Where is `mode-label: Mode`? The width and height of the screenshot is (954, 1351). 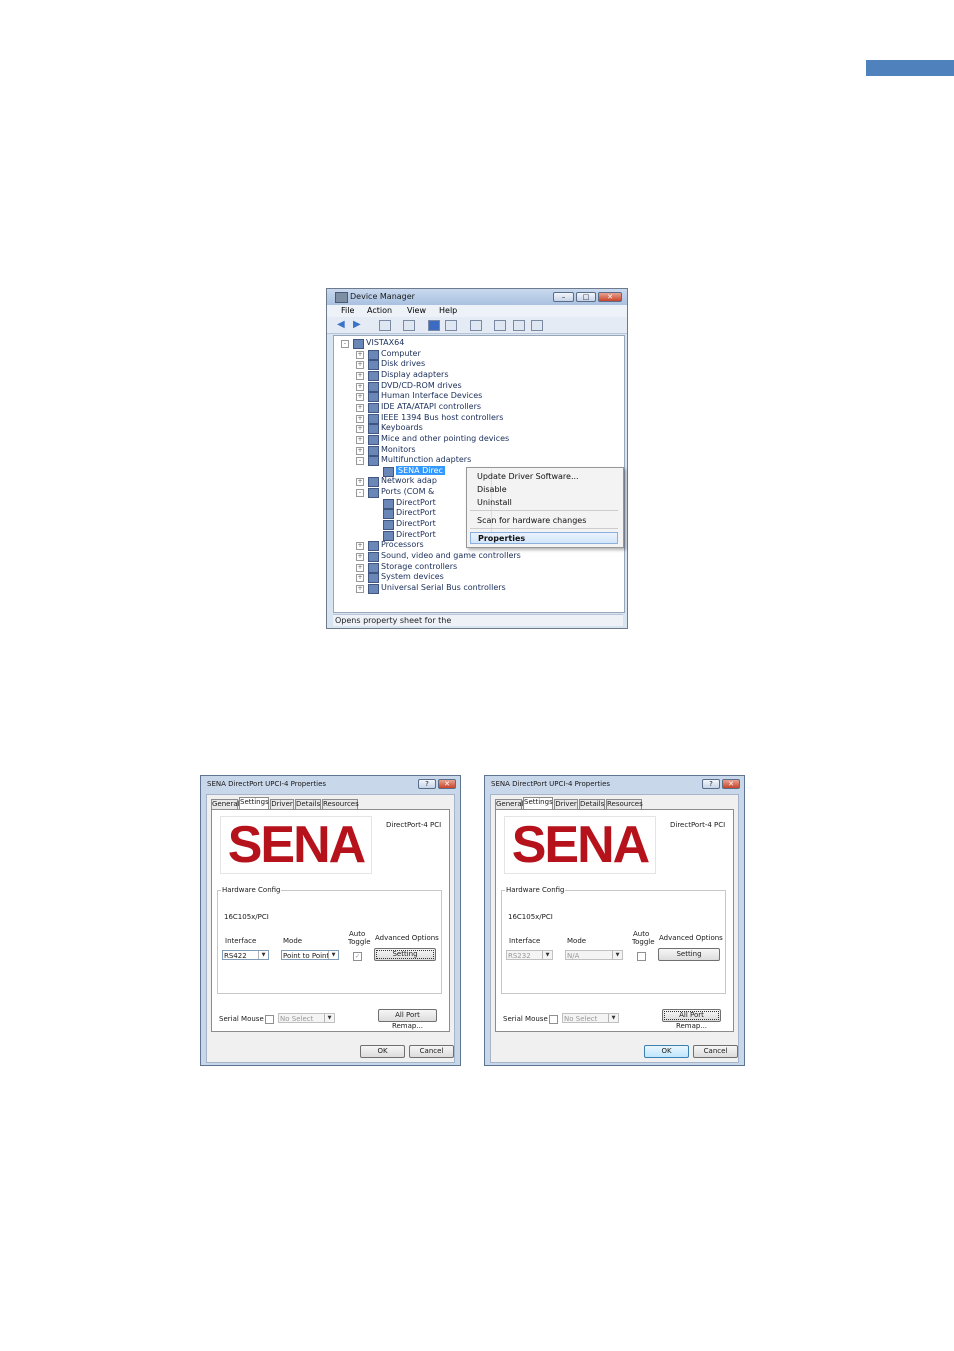
mode-label: Mode is located at coordinates (577, 941).